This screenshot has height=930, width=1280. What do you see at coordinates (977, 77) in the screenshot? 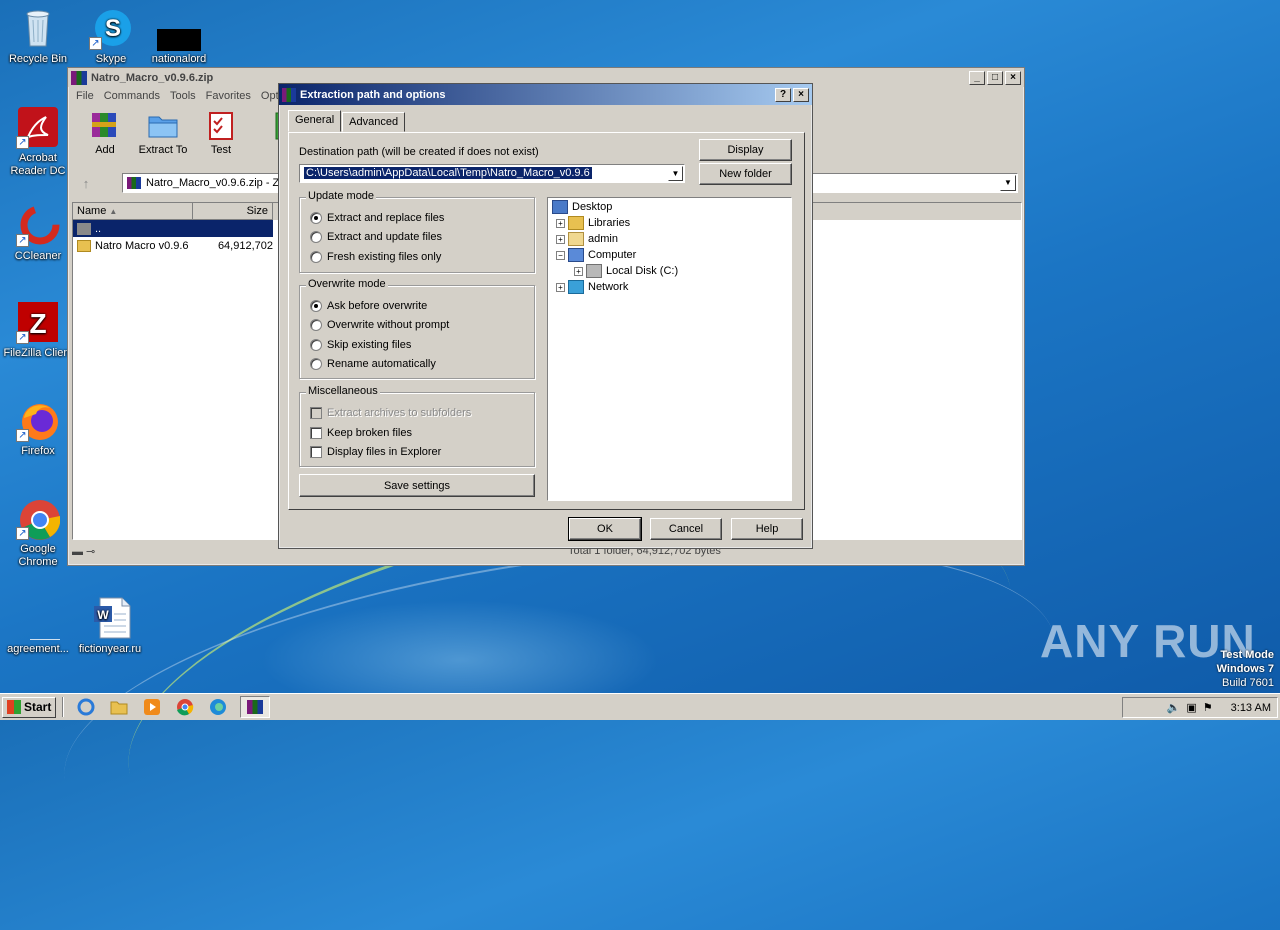
I see `minimize-button: _` at bounding box center [977, 77].